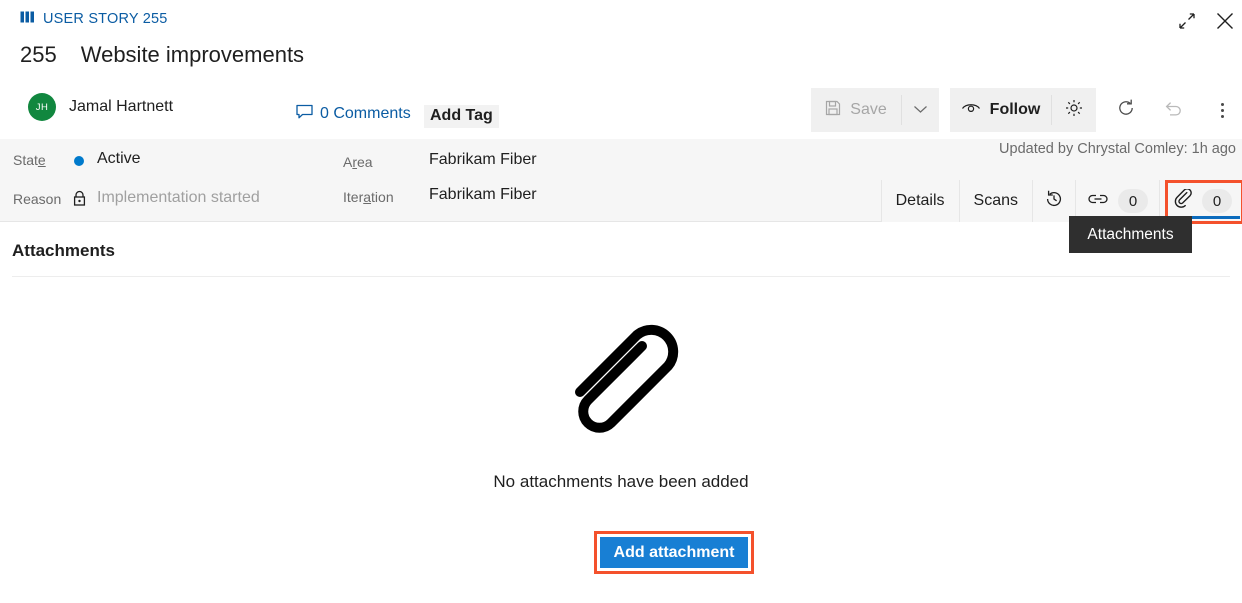 The width and height of the screenshot is (1242, 603). I want to click on tooltip-attachments: Attachments, so click(1130, 234).